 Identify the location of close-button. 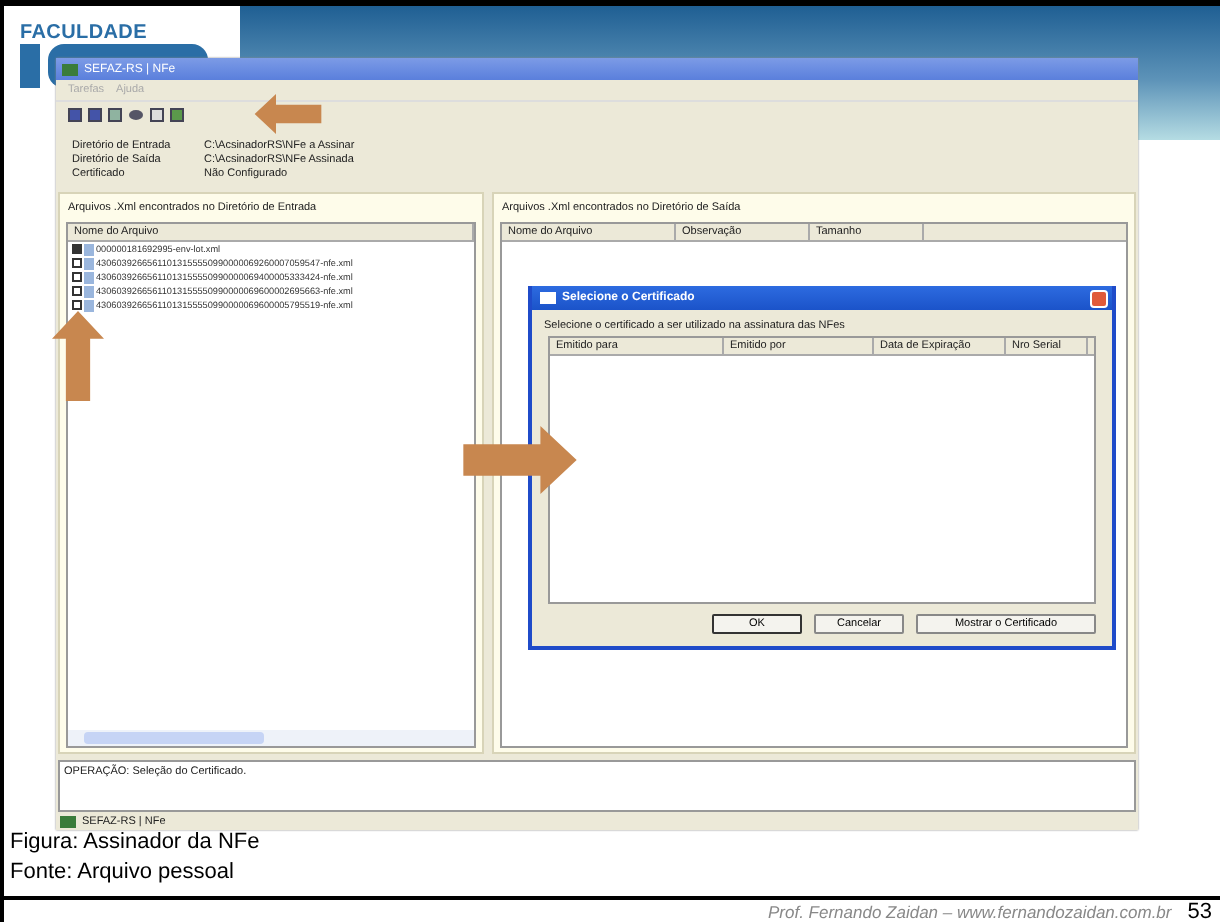
(1099, 298).